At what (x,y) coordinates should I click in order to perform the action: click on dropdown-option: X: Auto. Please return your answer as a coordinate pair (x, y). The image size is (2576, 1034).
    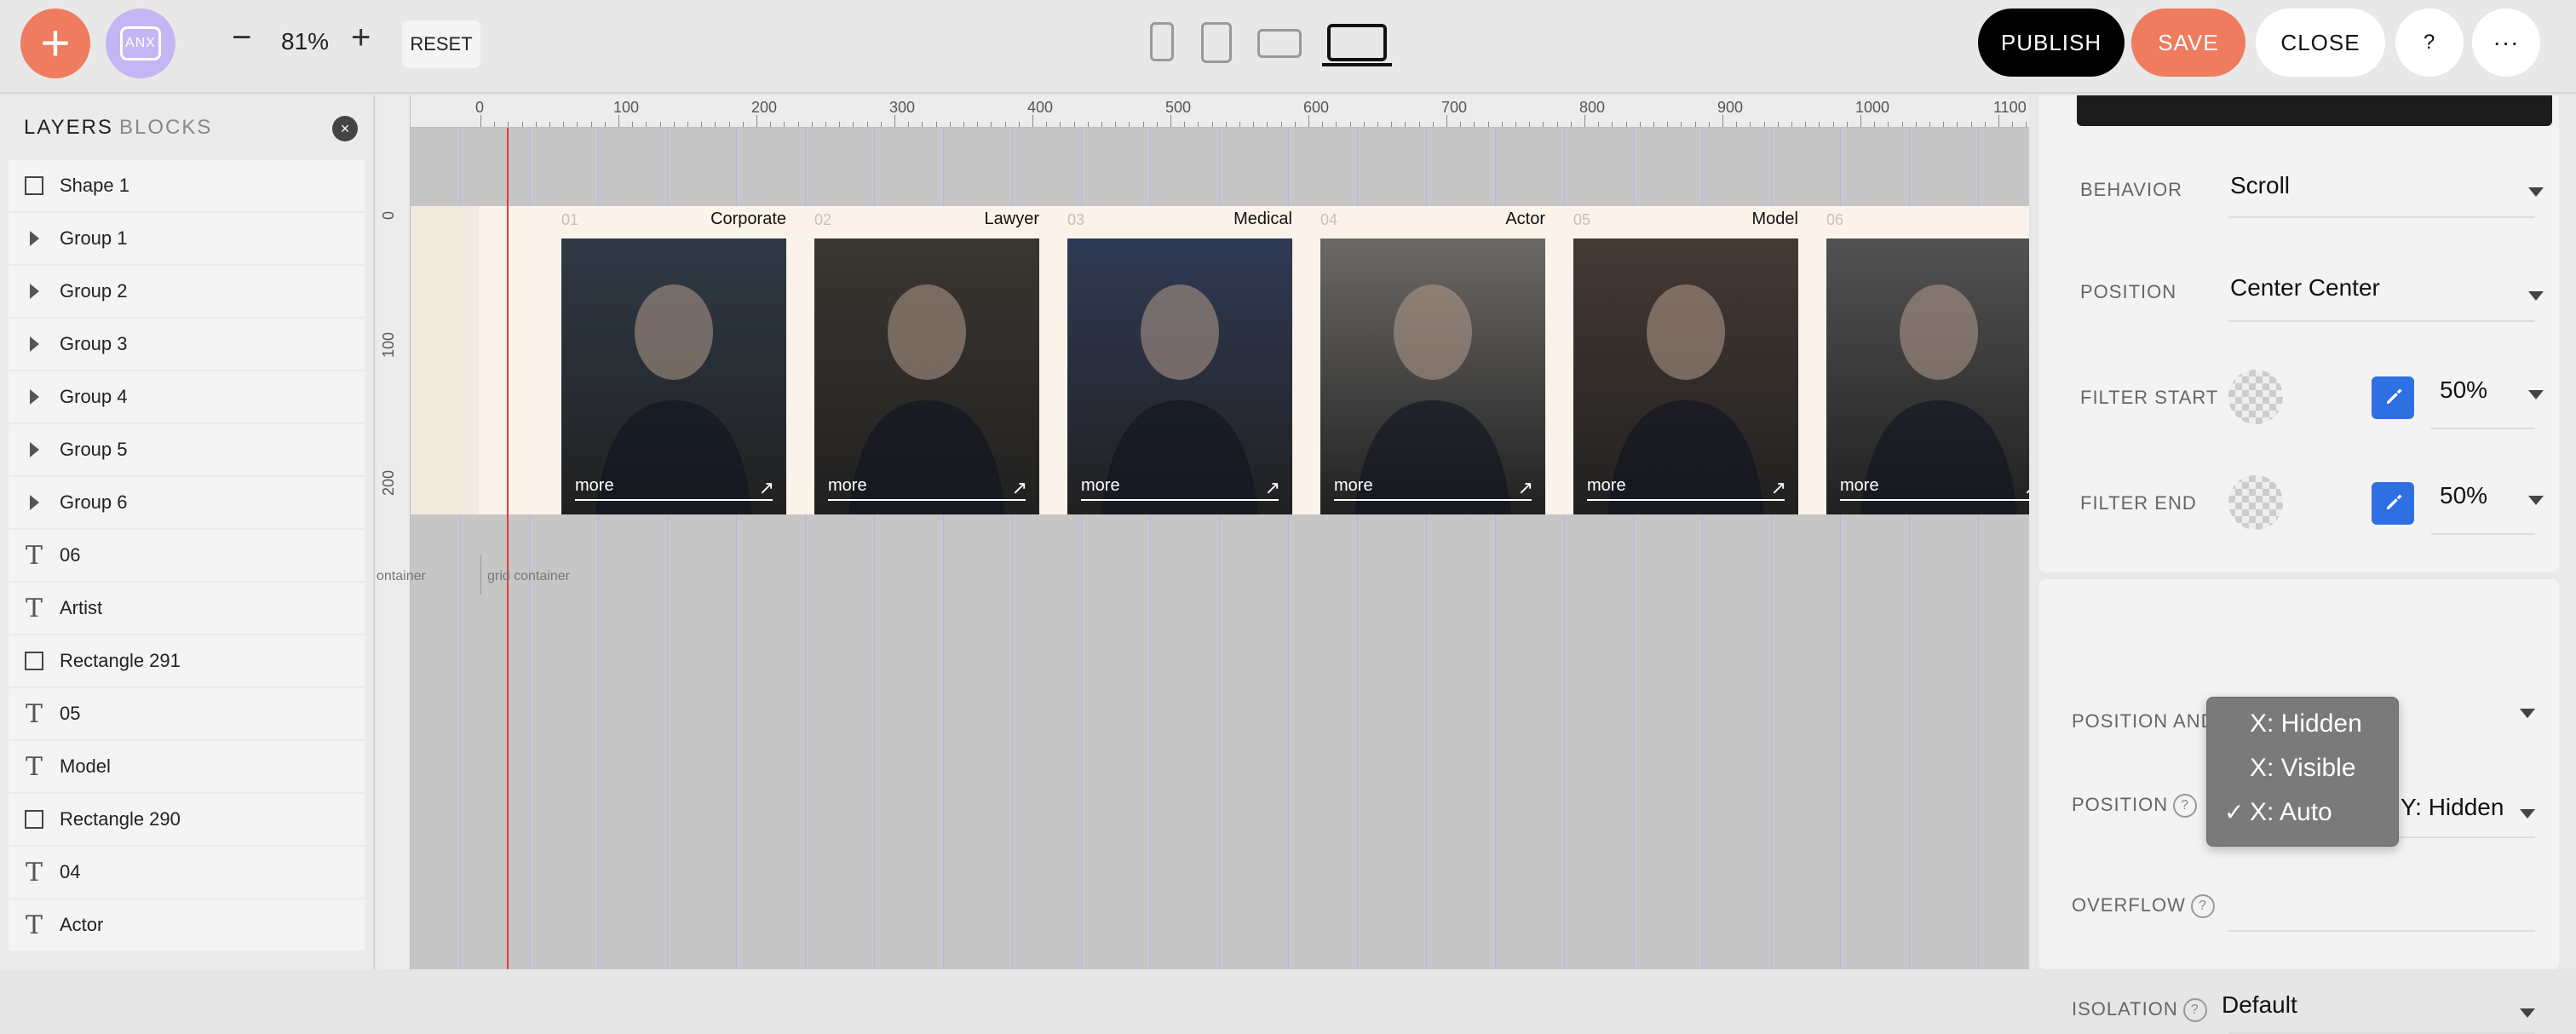
    Looking at the image, I should click on (2291, 812).